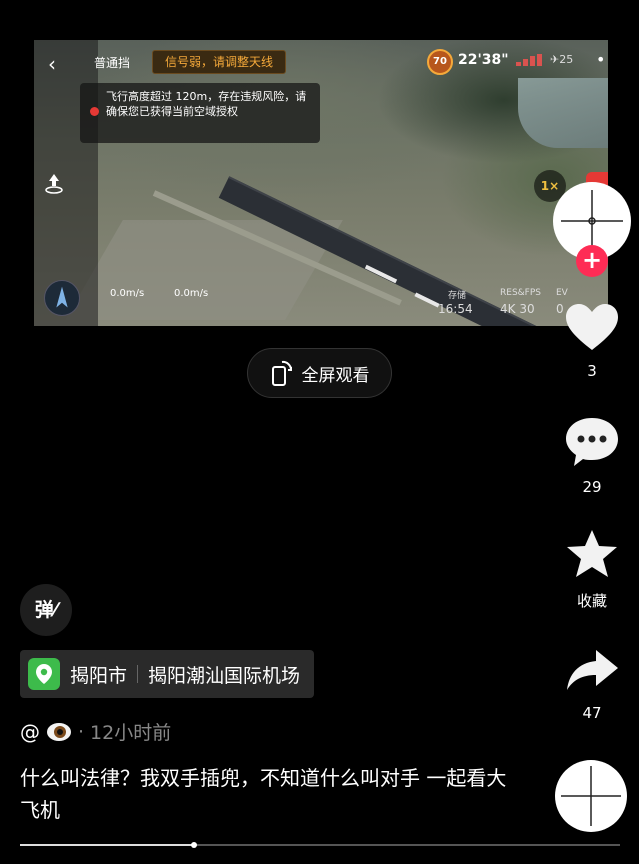 This screenshot has height=864, width=639. Describe the element at coordinates (592, 327) in the screenshot. I see `heart-icon` at that location.